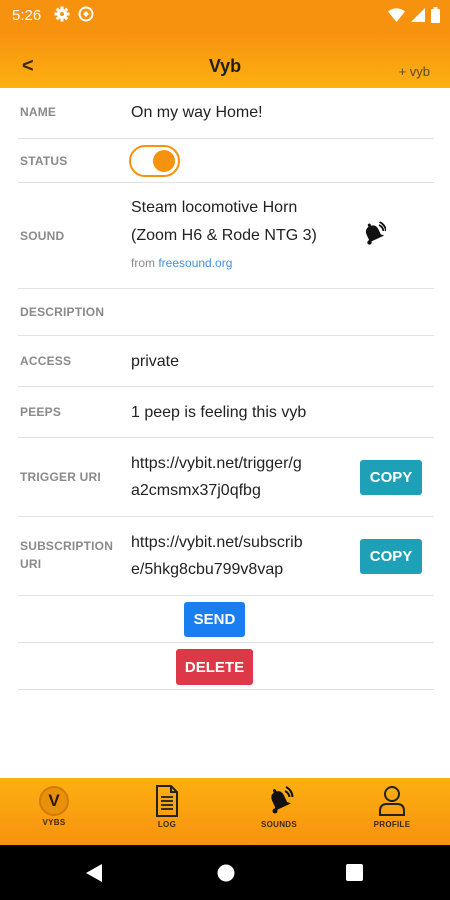 The width and height of the screenshot is (450, 900). I want to click on system-recents-icon, so click(354, 875).